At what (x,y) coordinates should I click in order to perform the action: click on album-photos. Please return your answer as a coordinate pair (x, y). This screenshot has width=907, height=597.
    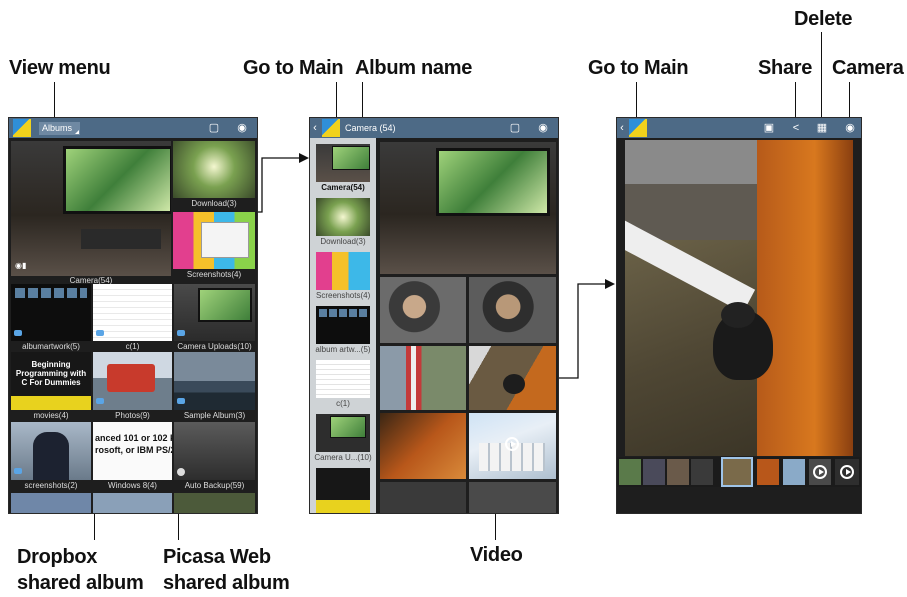
    Looking at the image, I should click on (132, 381).